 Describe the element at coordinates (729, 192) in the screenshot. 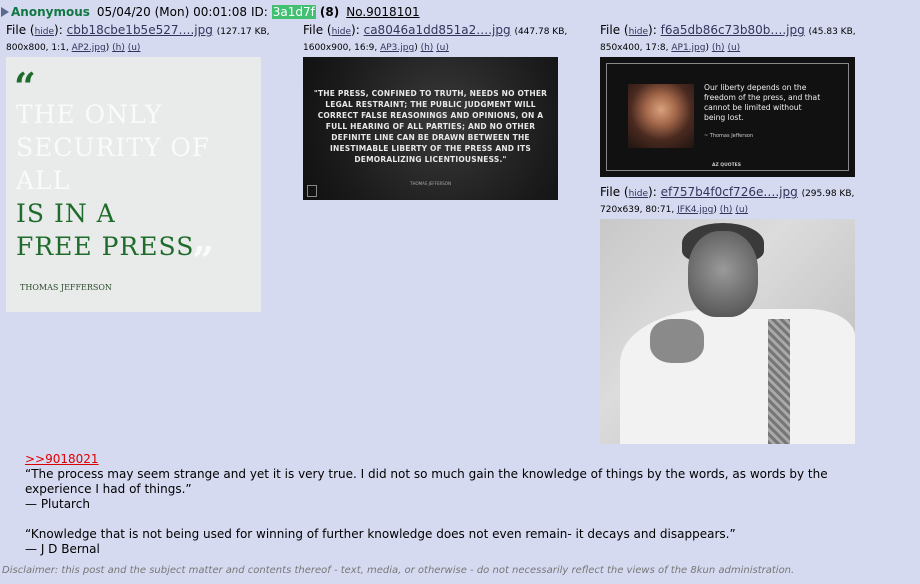

I see `file-name-link: ef757b4f0cf726e….jpg` at that location.